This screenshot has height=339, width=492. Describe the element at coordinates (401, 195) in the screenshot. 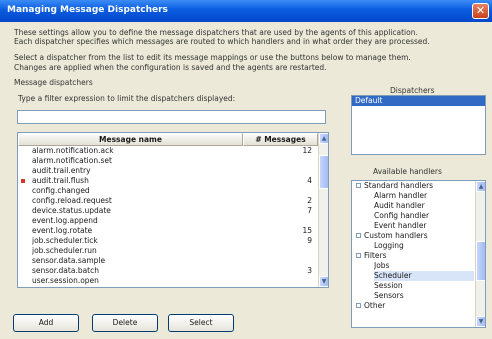

I see `tree-node-label: Alarm handler` at that location.